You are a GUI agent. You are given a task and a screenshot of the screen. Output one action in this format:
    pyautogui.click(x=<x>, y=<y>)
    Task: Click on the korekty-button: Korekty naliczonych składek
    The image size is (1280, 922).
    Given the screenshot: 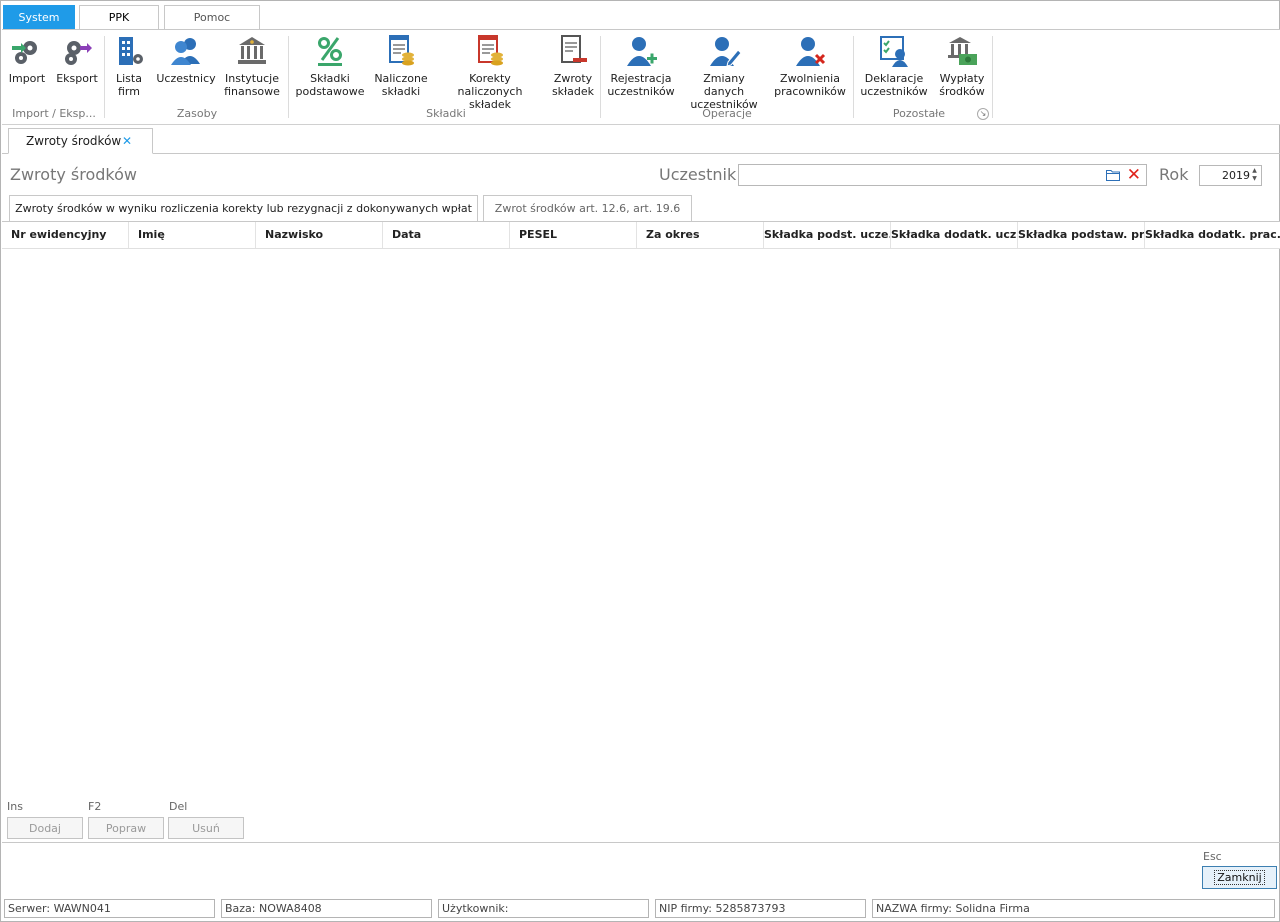 What is the action you would take?
    pyautogui.click(x=490, y=72)
    